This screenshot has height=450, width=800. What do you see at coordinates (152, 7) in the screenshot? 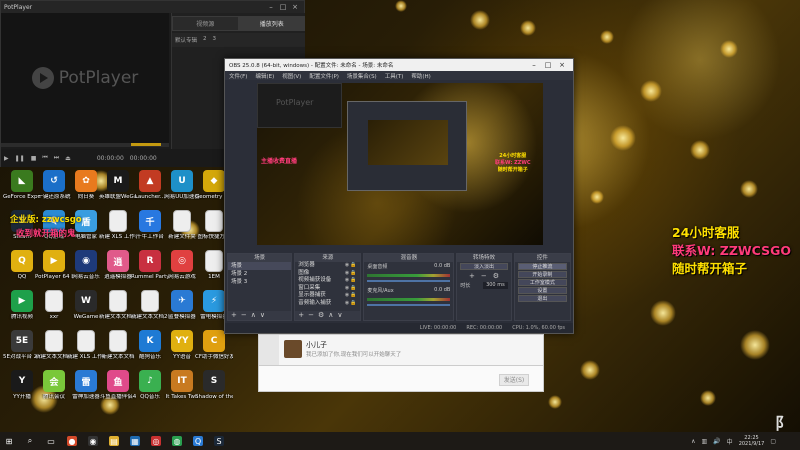
I see `potplayer-titlebar: PotPlayer – □ ×` at bounding box center [152, 7].